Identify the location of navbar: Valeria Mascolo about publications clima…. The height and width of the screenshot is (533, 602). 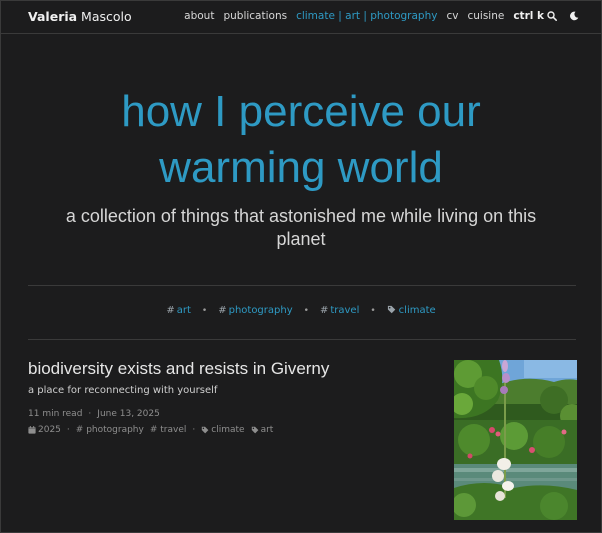
(301, 17).